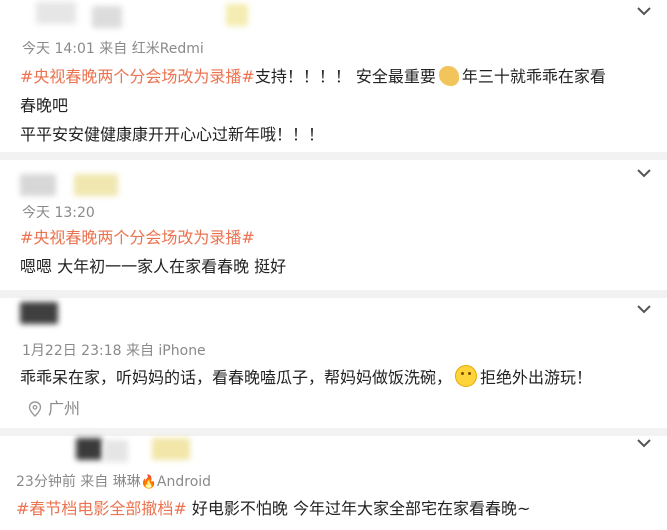 The image size is (667, 530). What do you see at coordinates (361, 508) in the screenshot?
I see `text-segment: 好电影不怕晚 今年过年大家全部宅在家看春晚~` at bounding box center [361, 508].